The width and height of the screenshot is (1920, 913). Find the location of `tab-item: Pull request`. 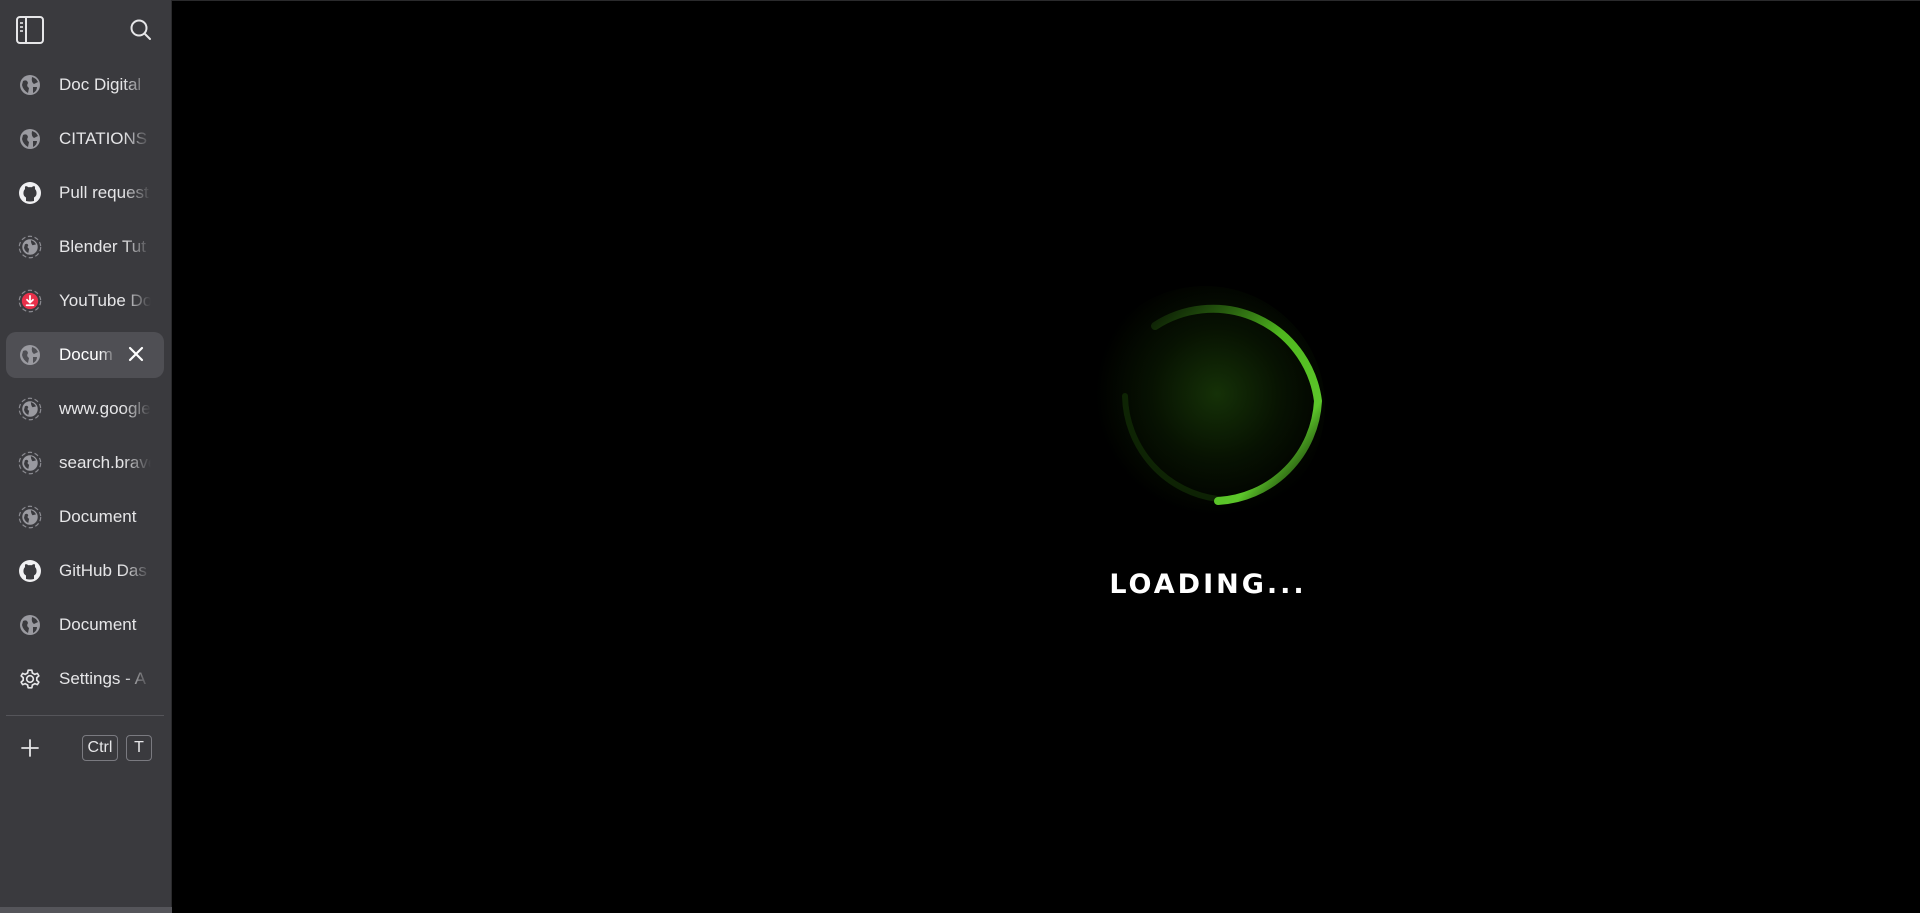

tab-item: Pull request is located at coordinates (85, 193).